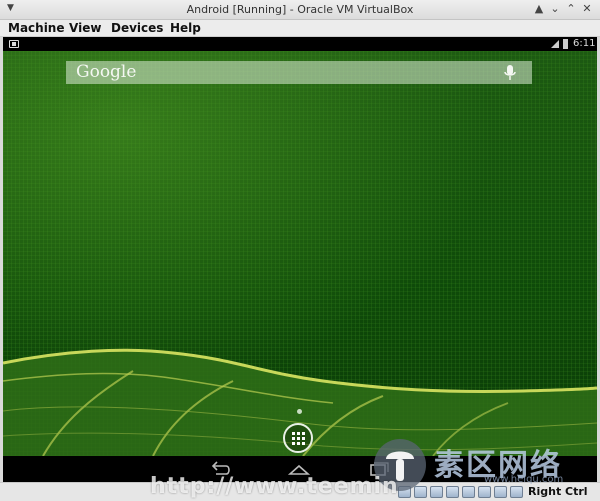 The height and width of the screenshot is (501, 600). Describe the element at coordinates (558, 491) in the screenshot. I see `host-key-label: Right Ctrl` at that location.